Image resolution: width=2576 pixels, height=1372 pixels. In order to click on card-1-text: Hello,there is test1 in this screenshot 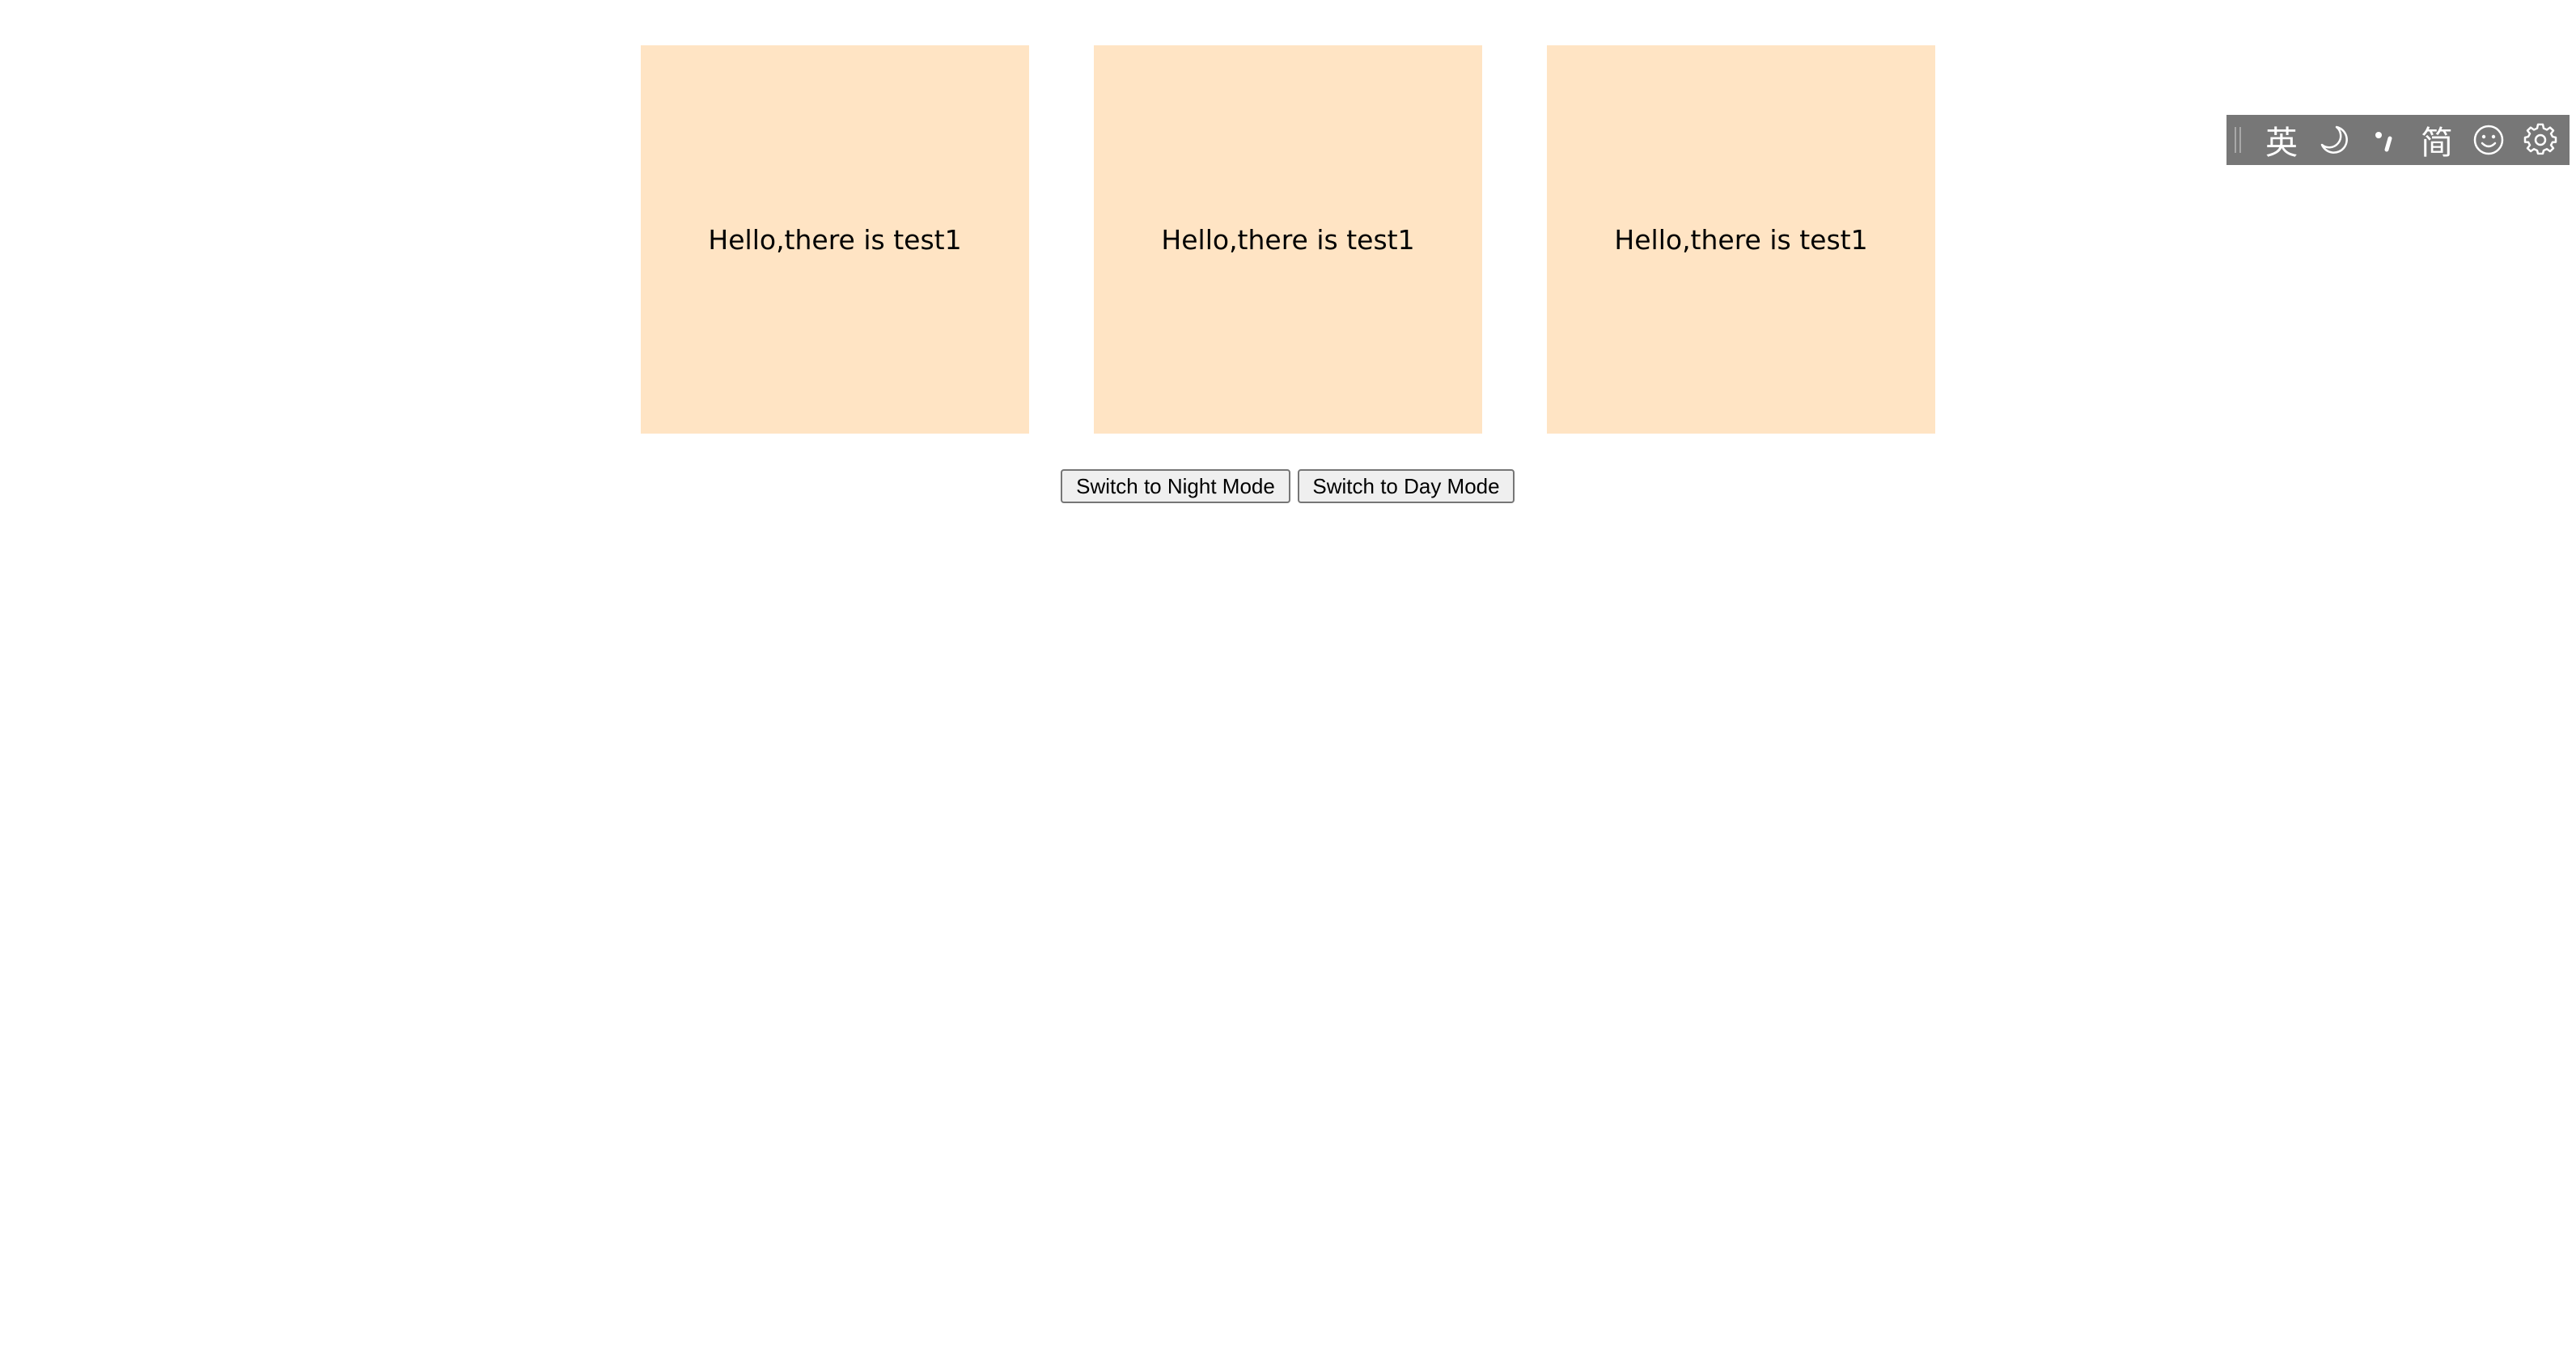, I will do `click(835, 239)`.